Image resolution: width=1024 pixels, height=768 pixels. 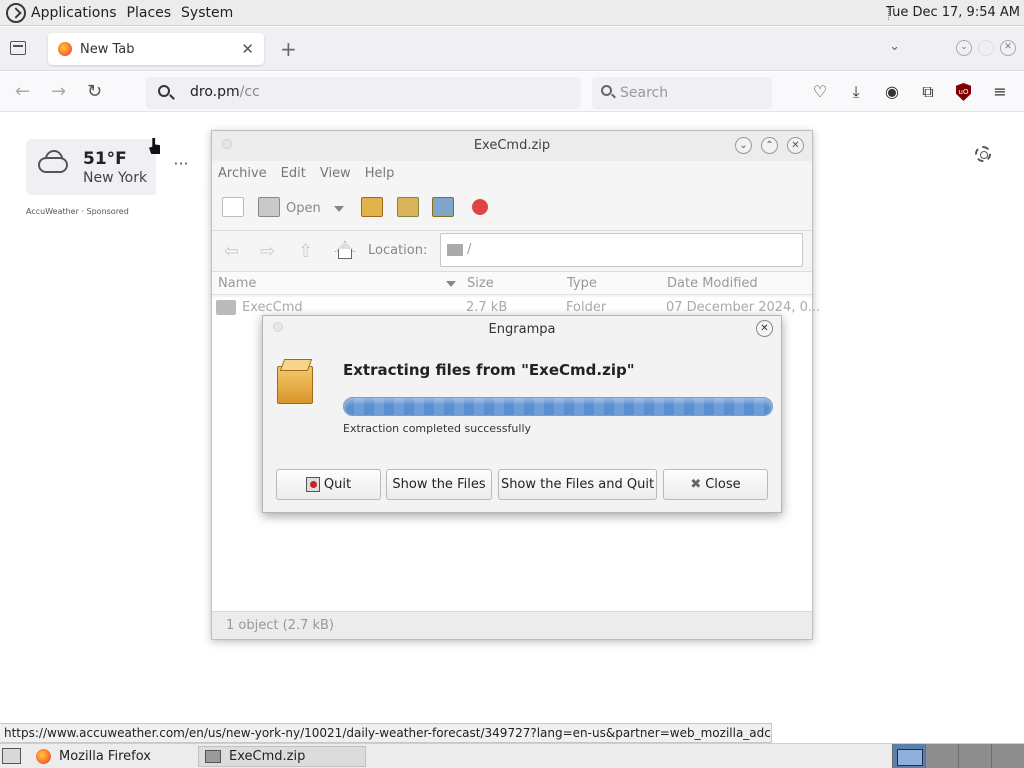 I want to click on url-path: /cc, so click(x=249, y=92).